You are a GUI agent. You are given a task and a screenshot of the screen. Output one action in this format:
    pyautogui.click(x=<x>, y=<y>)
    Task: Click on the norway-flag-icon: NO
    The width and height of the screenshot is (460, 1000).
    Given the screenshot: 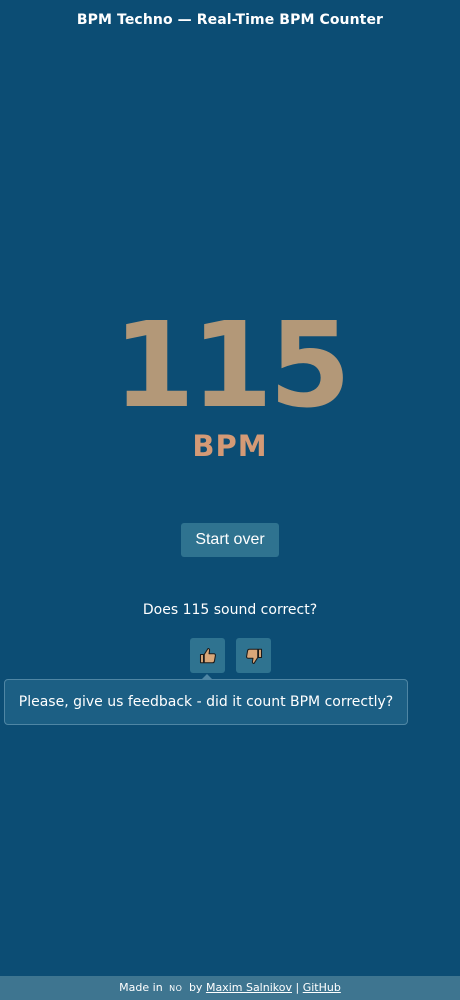 What is the action you would take?
    pyautogui.click(x=176, y=988)
    